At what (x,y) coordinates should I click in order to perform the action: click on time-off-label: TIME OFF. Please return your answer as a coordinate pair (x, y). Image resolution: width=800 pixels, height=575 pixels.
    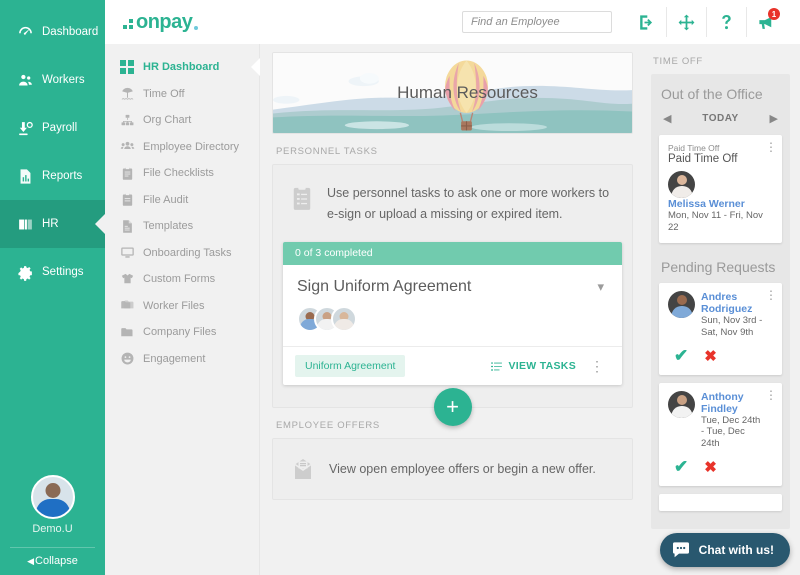
    Looking at the image, I should click on (678, 61).